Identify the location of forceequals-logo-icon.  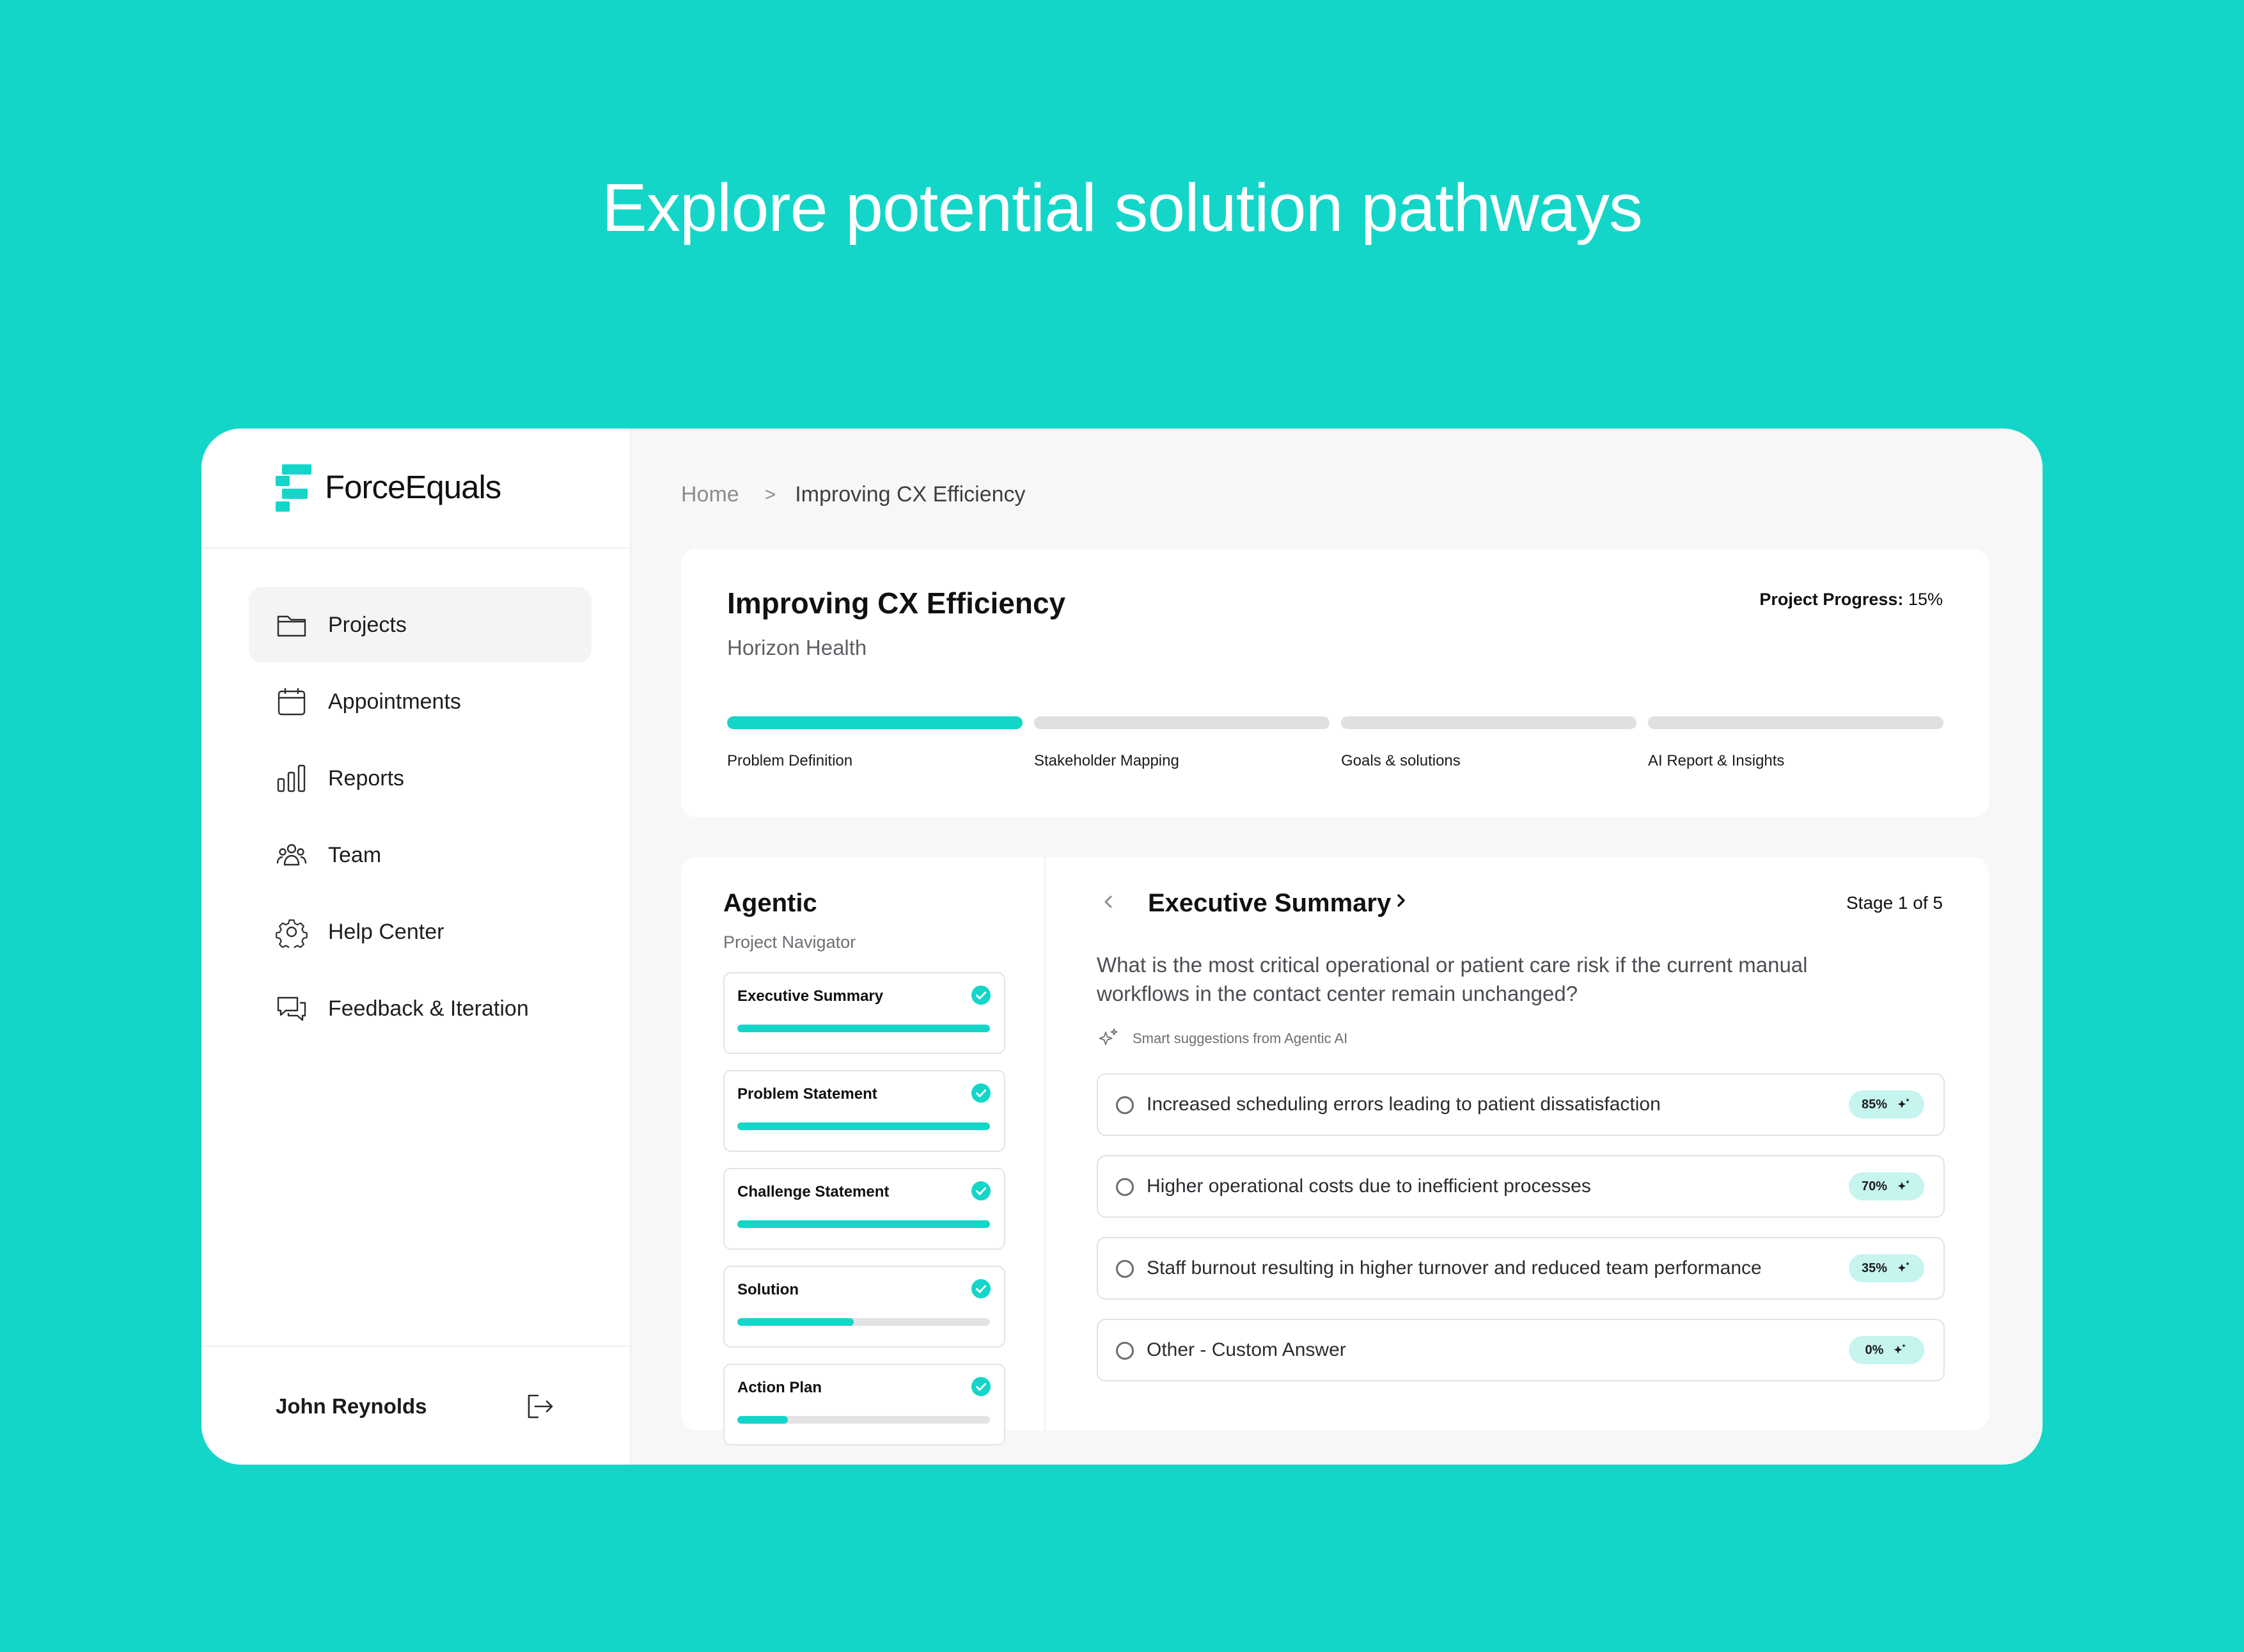
(293, 488).